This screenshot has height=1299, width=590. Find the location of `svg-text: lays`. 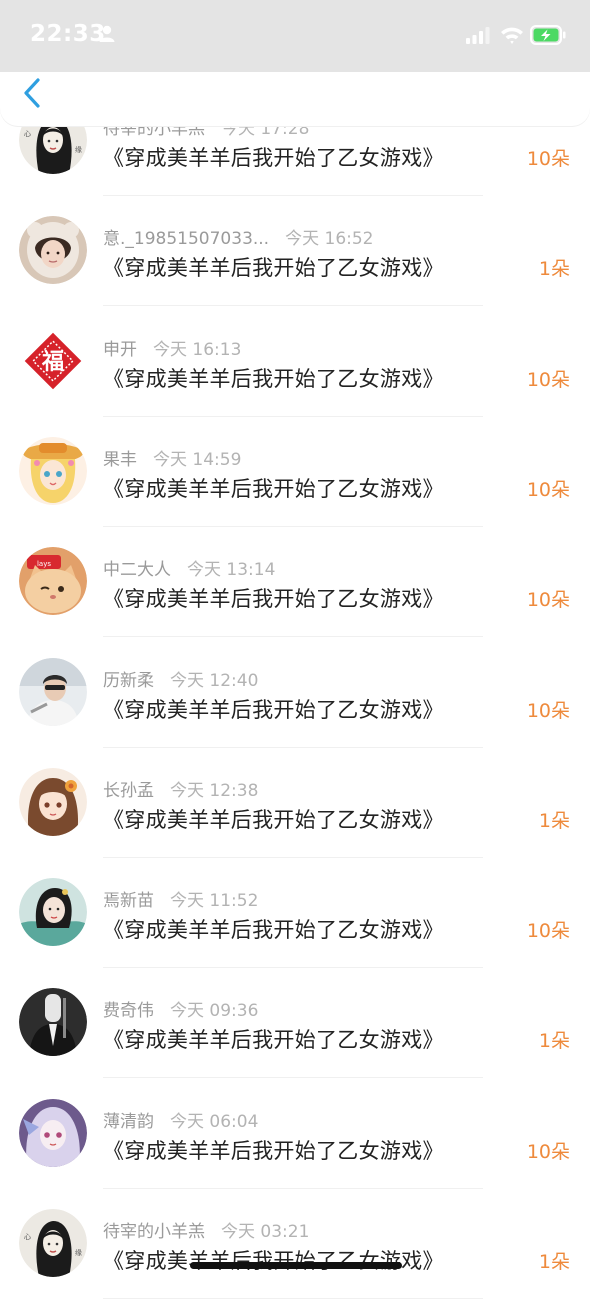

svg-text: lays is located at coordinates (44, 564).